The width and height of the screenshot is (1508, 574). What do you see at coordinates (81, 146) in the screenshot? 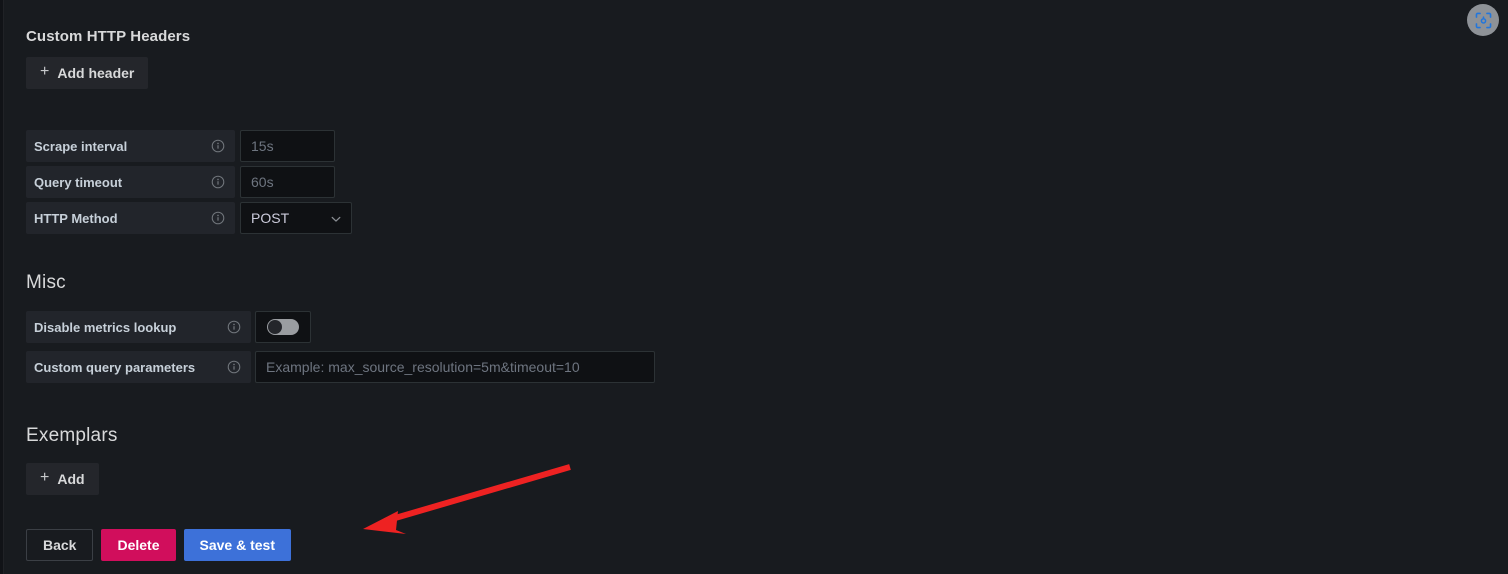
I see `scrape-interval-label: Scrape interval` at bounding box center [81, 146].